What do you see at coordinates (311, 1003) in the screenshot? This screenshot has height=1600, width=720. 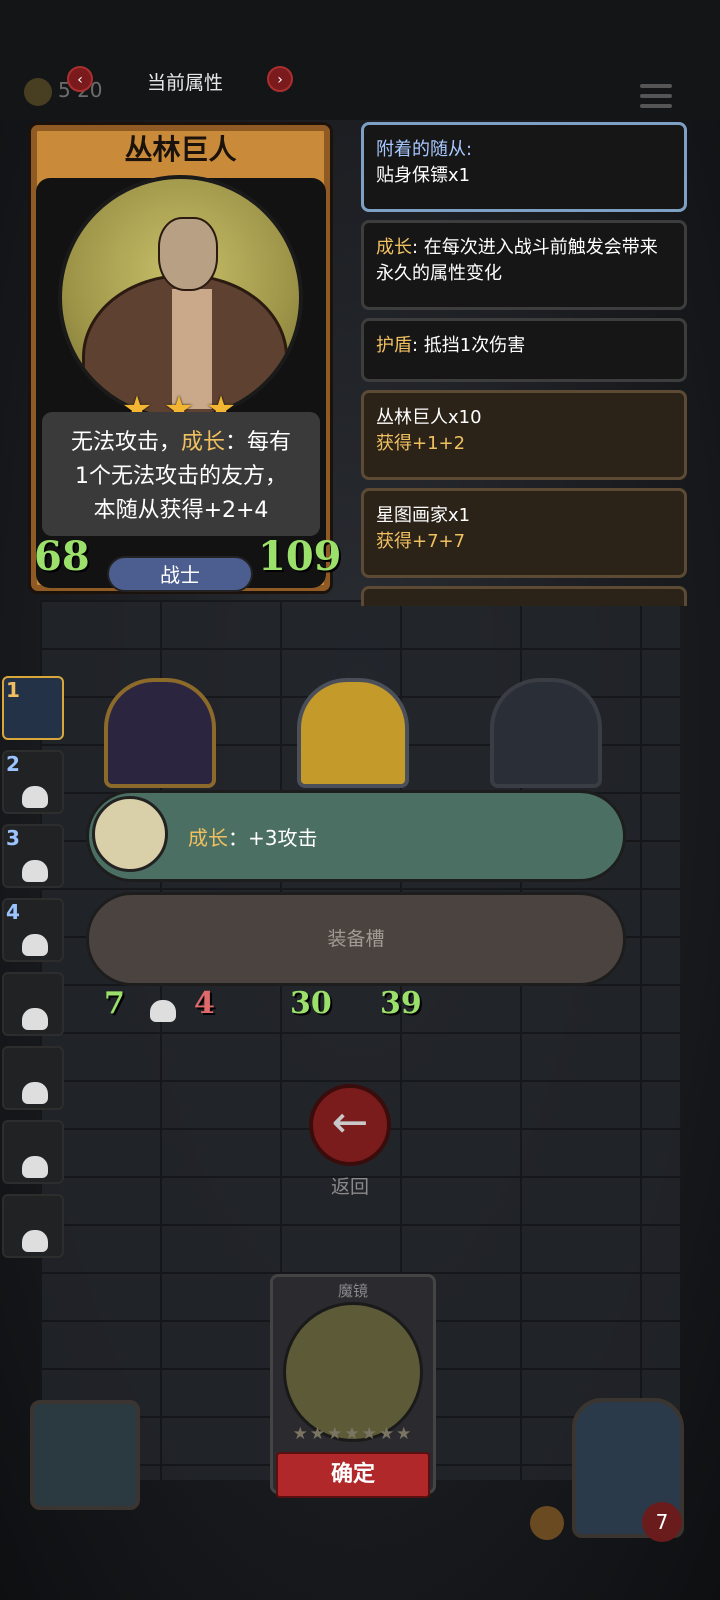 I see `board-attack: 30` at bounding box center [311, 1003].